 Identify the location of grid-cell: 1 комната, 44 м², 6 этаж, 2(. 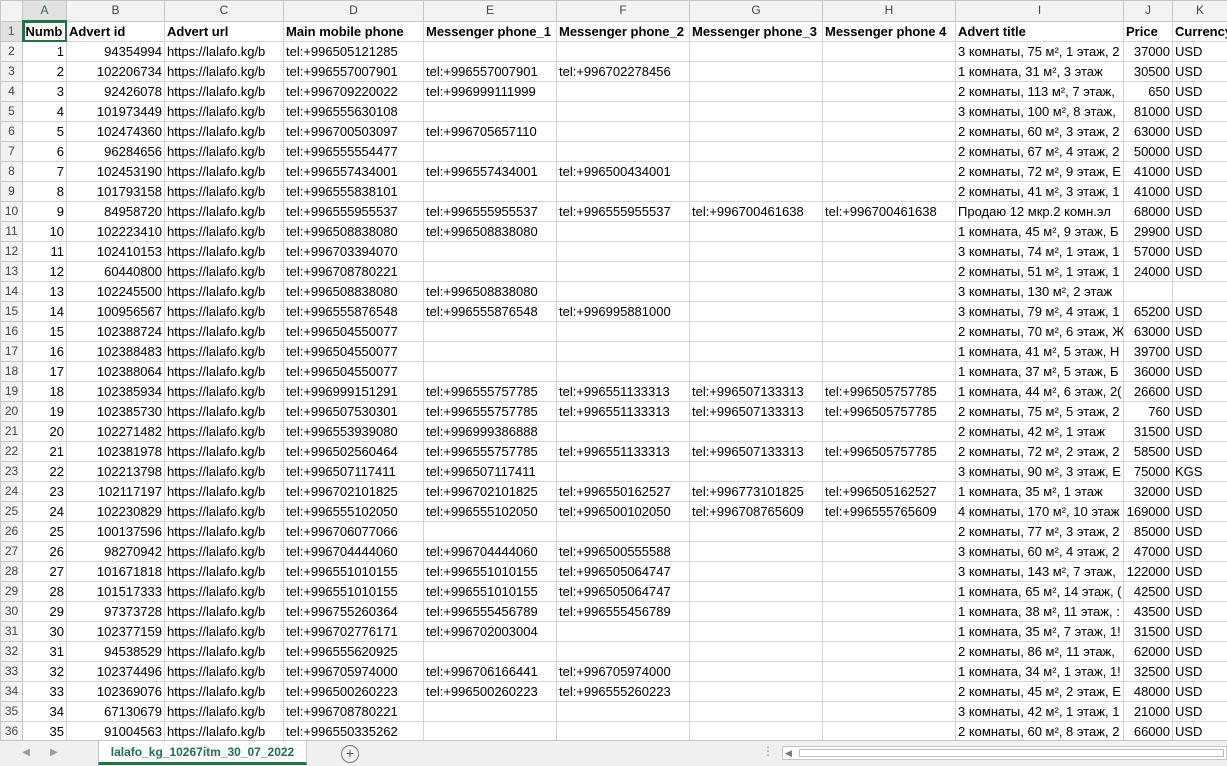
(1040, 392).